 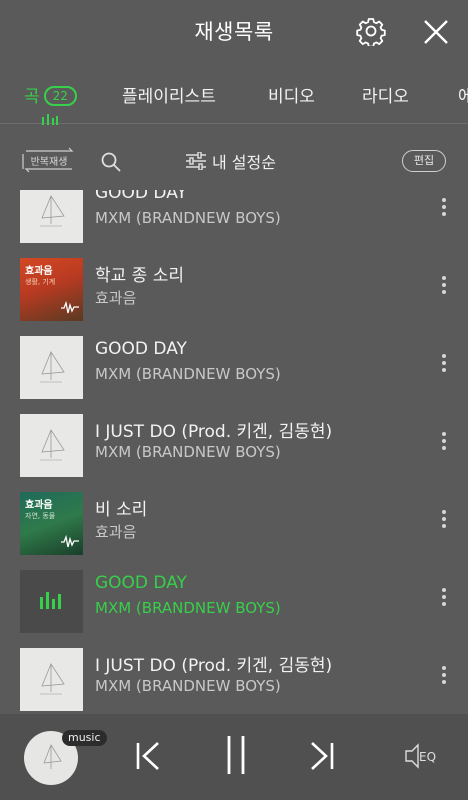 What do you see at coordinates (234, 95) in the screenshot?
I see `tab-bar: 곡 22 플레이리스트 비디오 라디오 에` at bounding box center [234, 95].